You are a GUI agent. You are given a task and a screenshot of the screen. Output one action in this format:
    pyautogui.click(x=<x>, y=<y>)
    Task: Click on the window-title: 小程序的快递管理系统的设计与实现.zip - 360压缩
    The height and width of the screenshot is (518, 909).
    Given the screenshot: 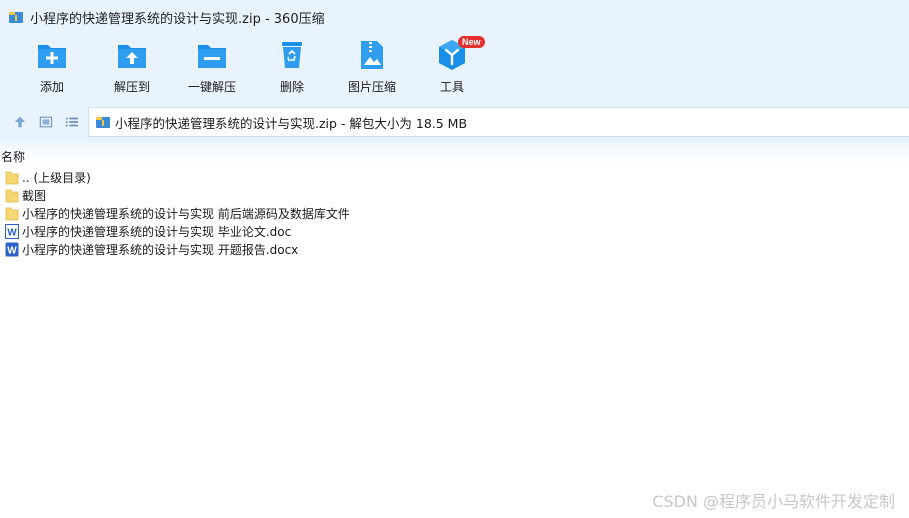 What is the action you would take?
    pyautogui.click(x=177, y=19)
    